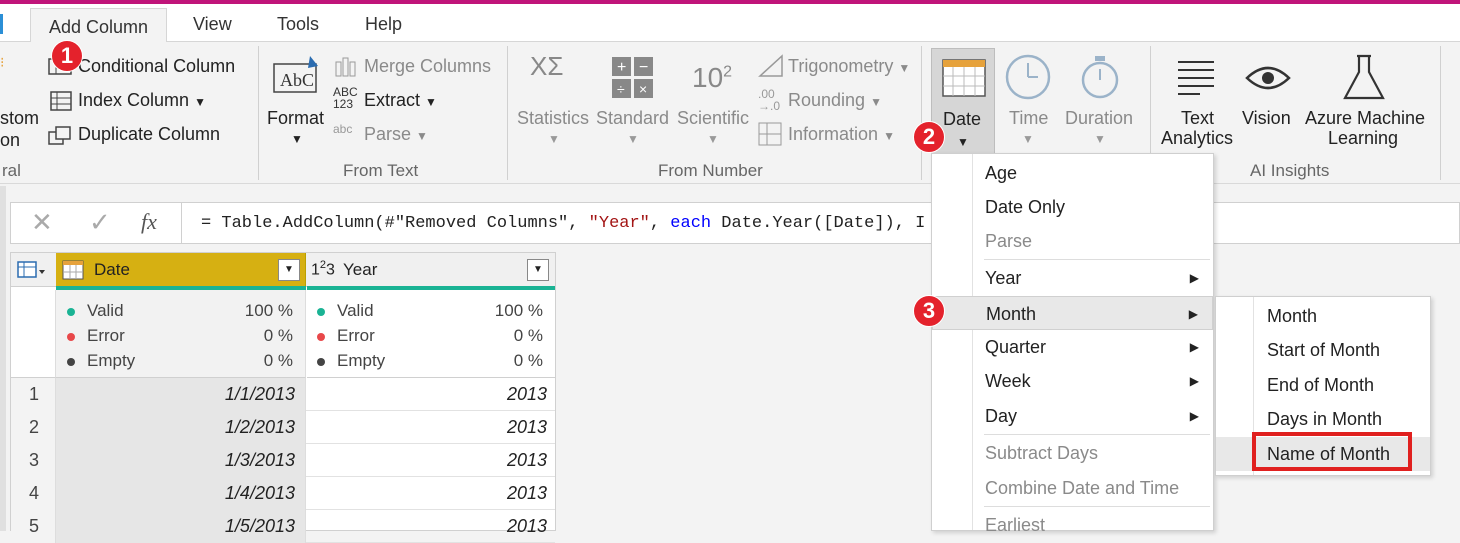 This screenshot has height=543, width=1460. What do you see at coordinates (660, 223) in the screenshot?
I see `formula-text: ,` at bounding box center [660, 223].